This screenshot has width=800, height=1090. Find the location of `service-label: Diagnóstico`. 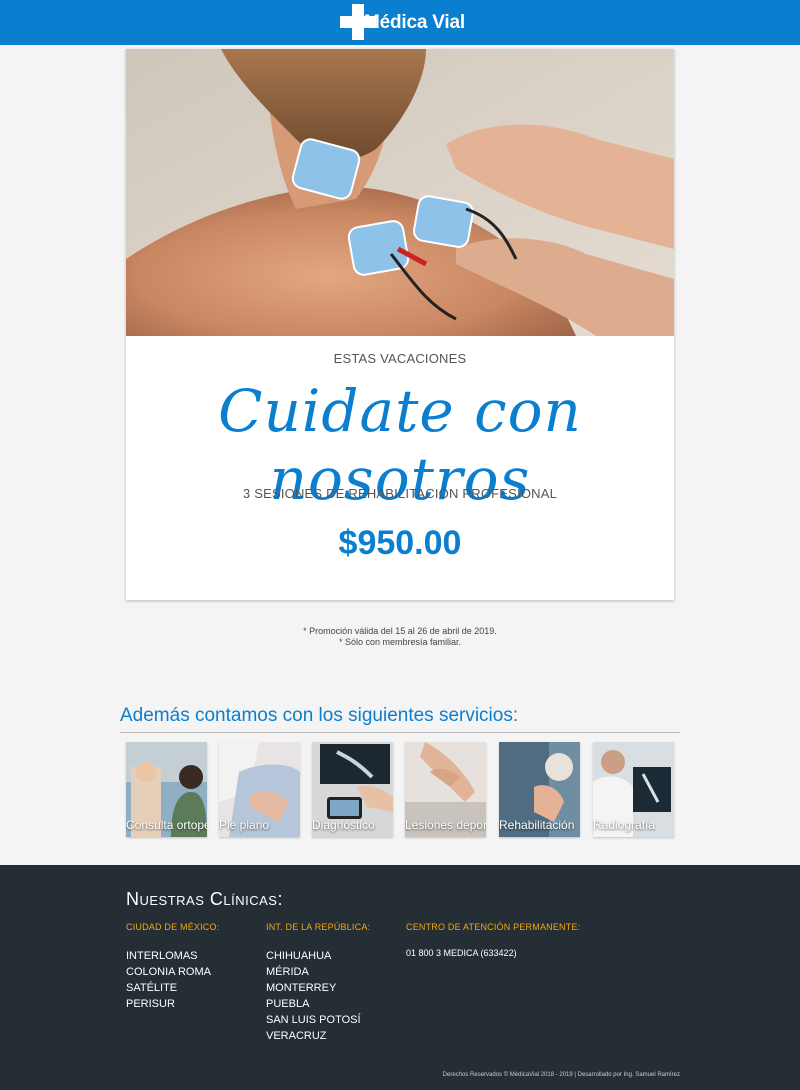

service-label: Diagnóstico is located at coordinates (343, 825).